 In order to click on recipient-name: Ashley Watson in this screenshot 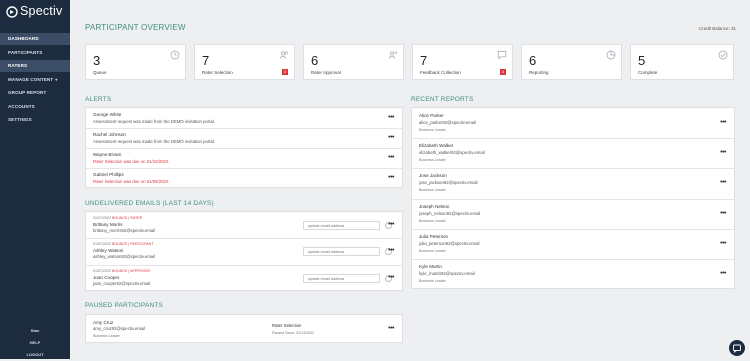, I will do `click(108, 250)`.